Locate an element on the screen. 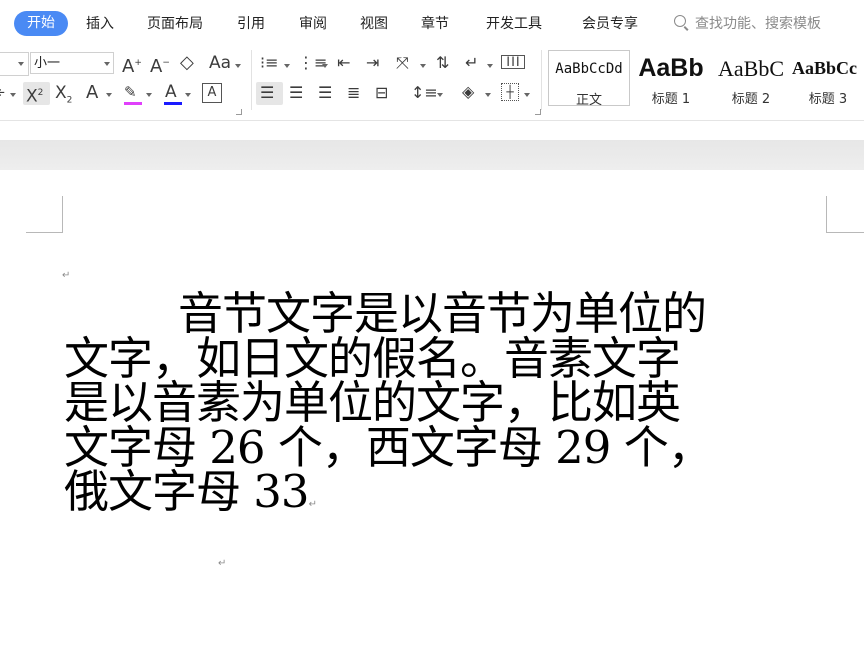  font-color-bar is located at coordinates (173, 103).